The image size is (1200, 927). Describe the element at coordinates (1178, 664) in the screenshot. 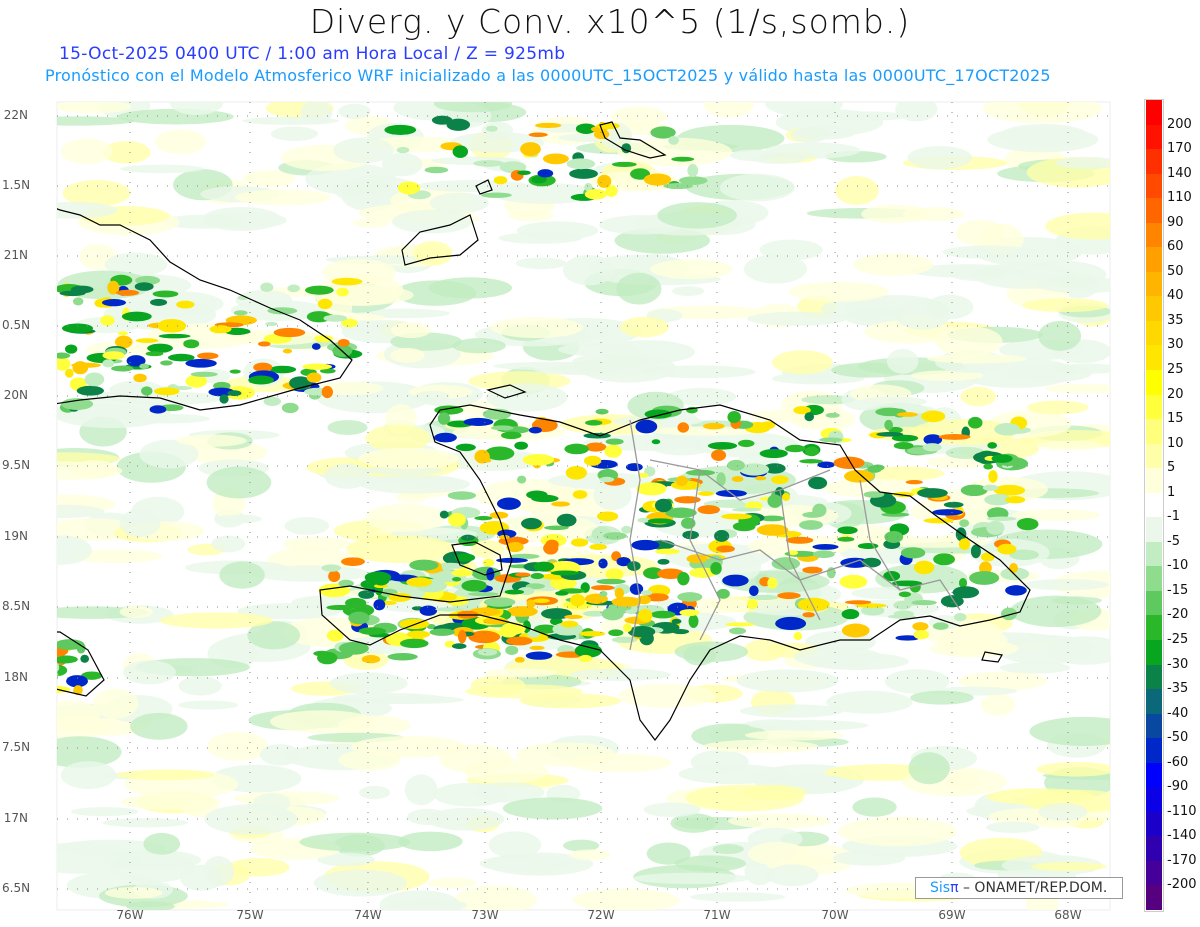

I see `colorbar-label: -30` at that location.